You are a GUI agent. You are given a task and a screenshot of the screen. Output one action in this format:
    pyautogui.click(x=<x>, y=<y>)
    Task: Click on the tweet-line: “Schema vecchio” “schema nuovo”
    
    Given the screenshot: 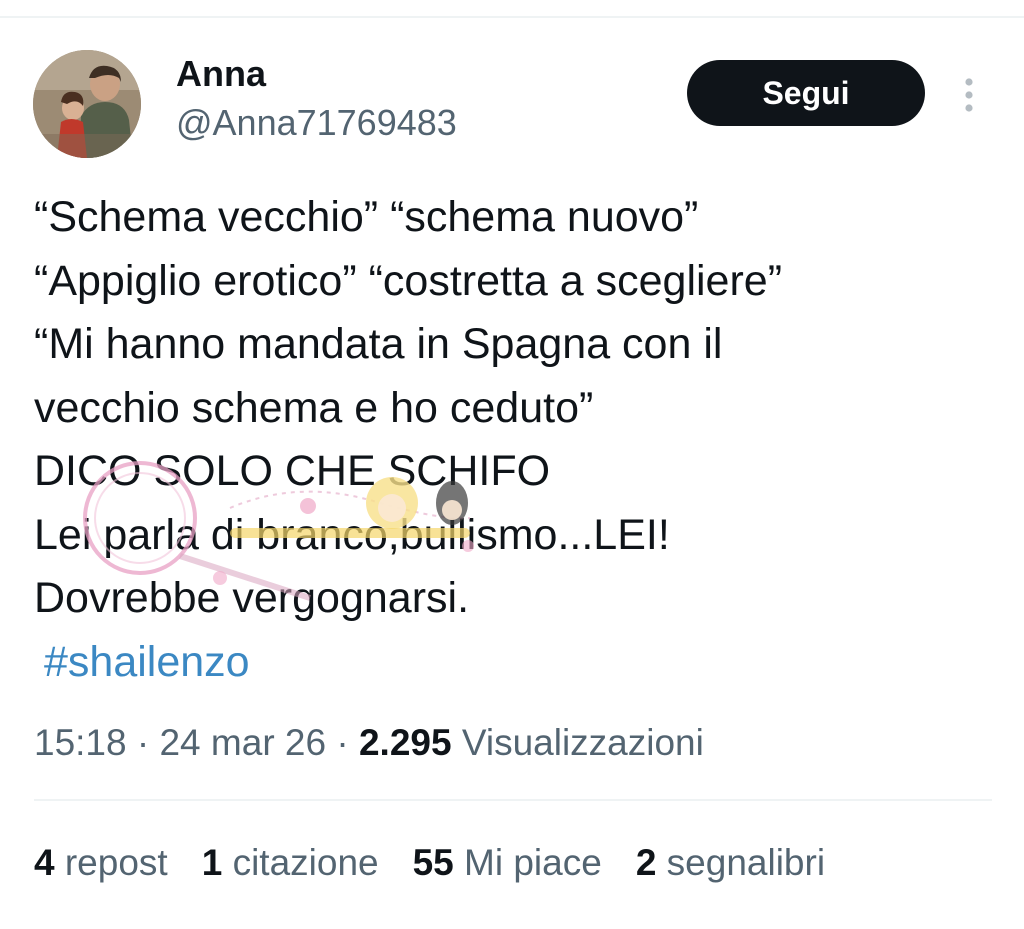 What is the action you would take?
    pyautogui.click(x=366, y=217)
    